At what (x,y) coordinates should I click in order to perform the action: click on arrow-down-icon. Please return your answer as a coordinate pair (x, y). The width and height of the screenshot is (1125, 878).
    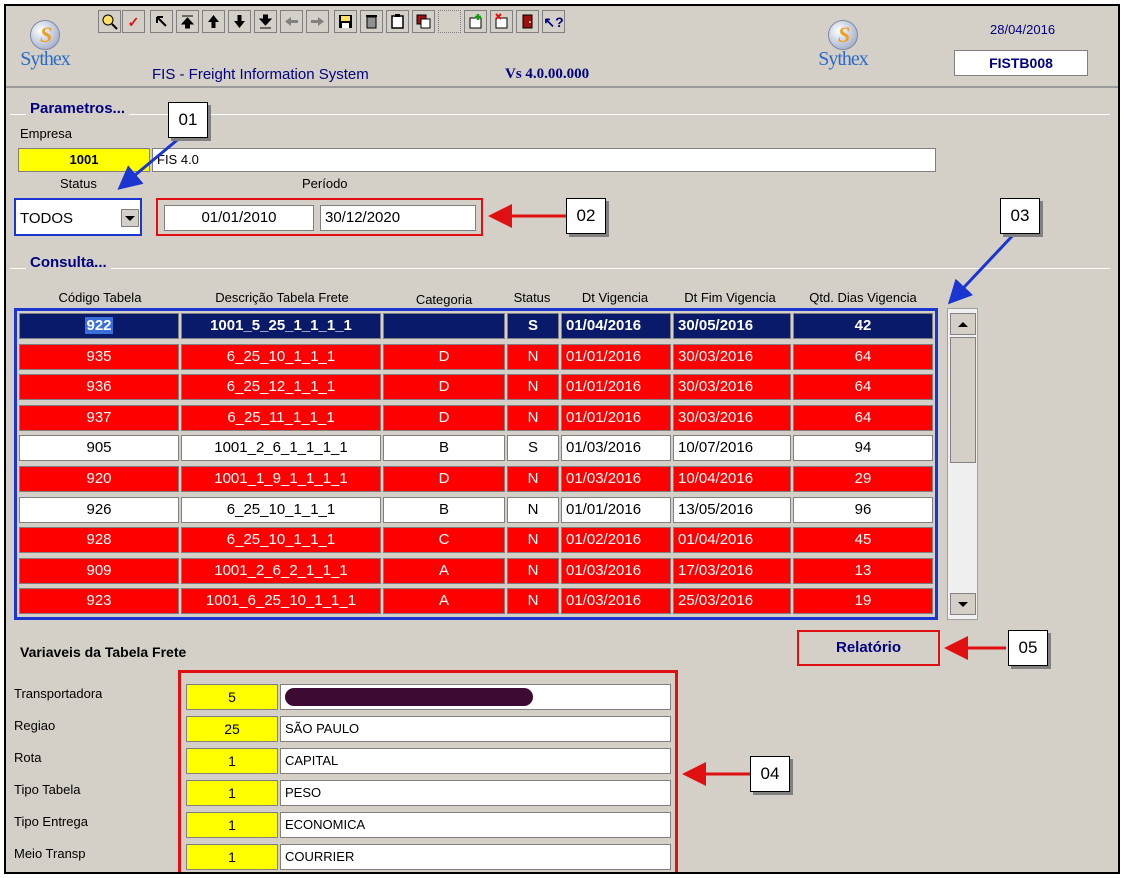
    Looking at the image, I should click on (239, 21).